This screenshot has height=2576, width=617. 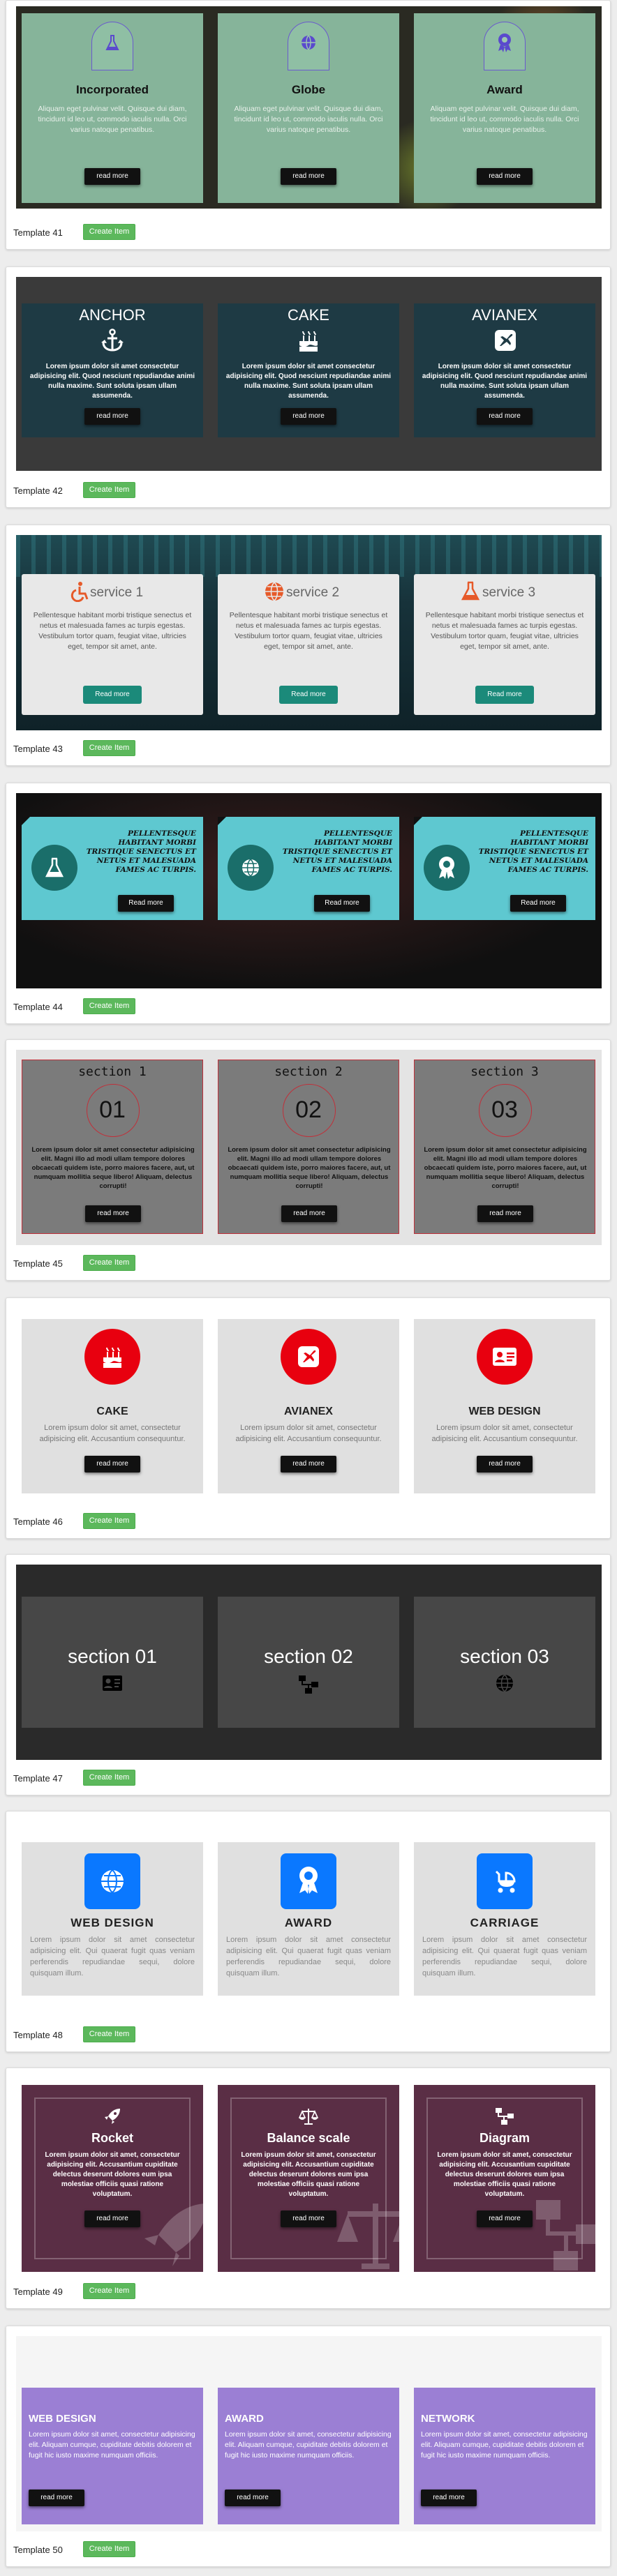 What do you see at coordinates (505, 1922) in the screenshot?
I see `card-title: CARRIAGE` at bounding box center [505, 1922].